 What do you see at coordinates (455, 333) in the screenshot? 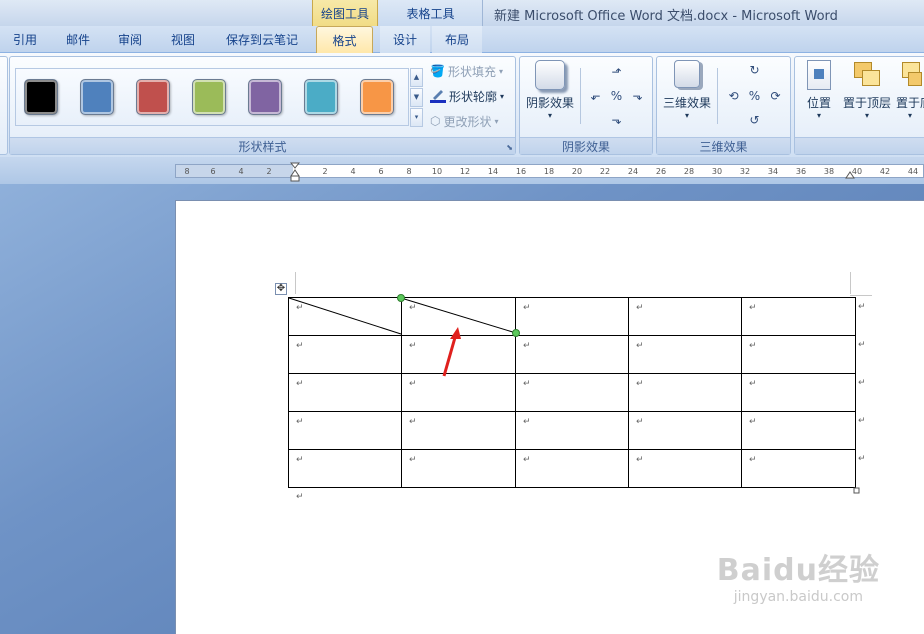
I see `red-arrow-head` at bounding box center [455, 333].